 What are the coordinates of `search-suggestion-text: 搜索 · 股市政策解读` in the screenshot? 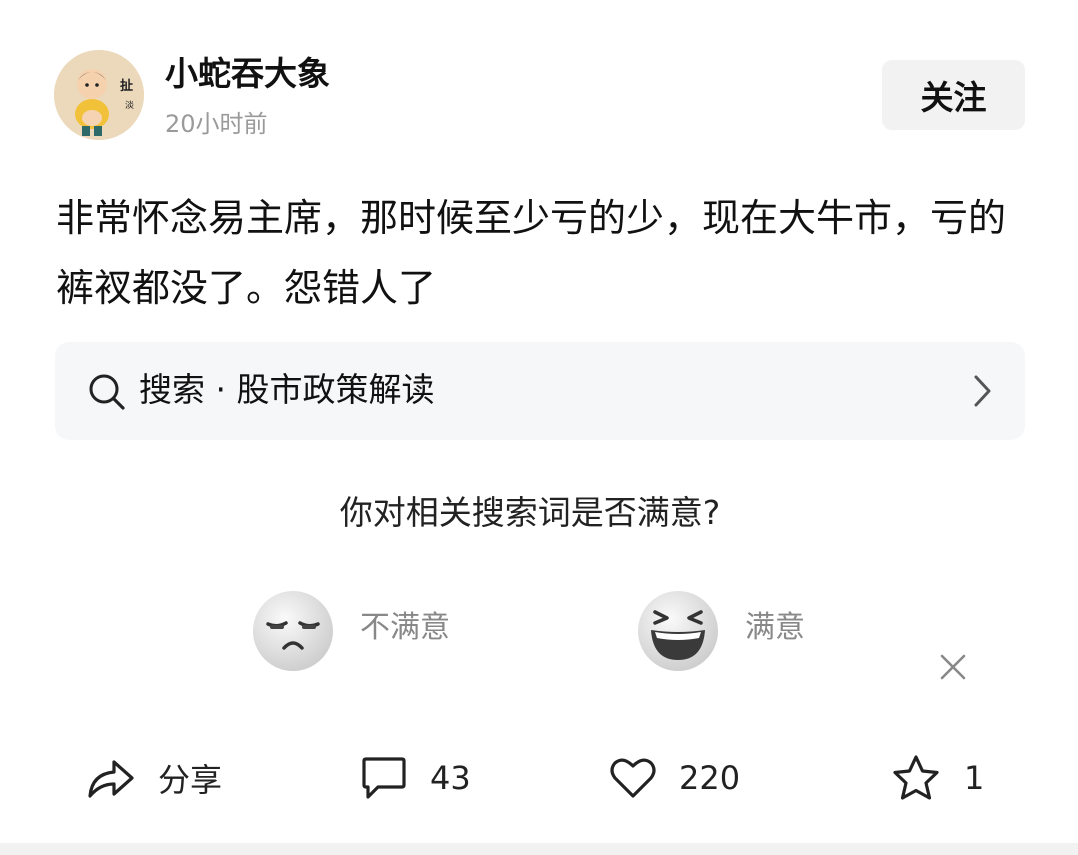 It's located at (287, 389).